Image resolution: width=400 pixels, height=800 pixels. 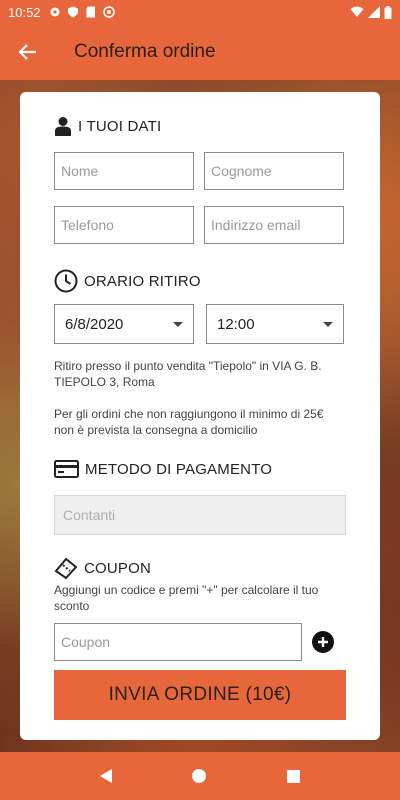 I want to click on coupon-heading: COUPON, so click(x=102, y=568).